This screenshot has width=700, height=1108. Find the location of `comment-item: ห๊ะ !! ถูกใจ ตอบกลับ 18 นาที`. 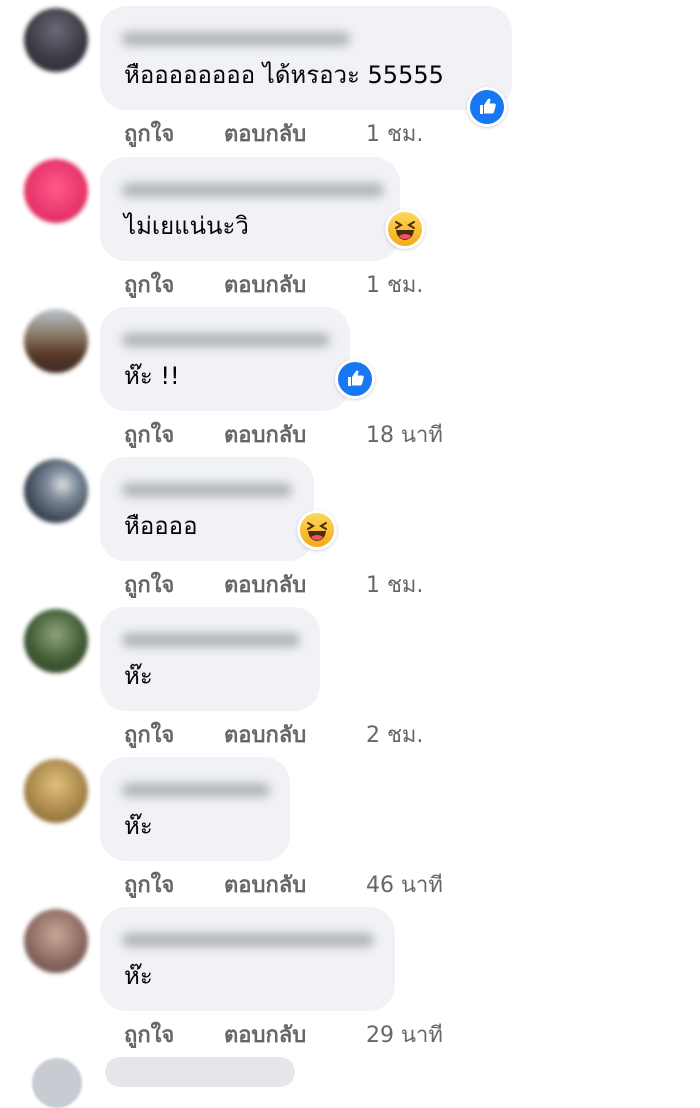

comment-item: ห๊ะ !! ถูกใจ ตอบกลับ 18 นาที is located at coordinates (350, 383).